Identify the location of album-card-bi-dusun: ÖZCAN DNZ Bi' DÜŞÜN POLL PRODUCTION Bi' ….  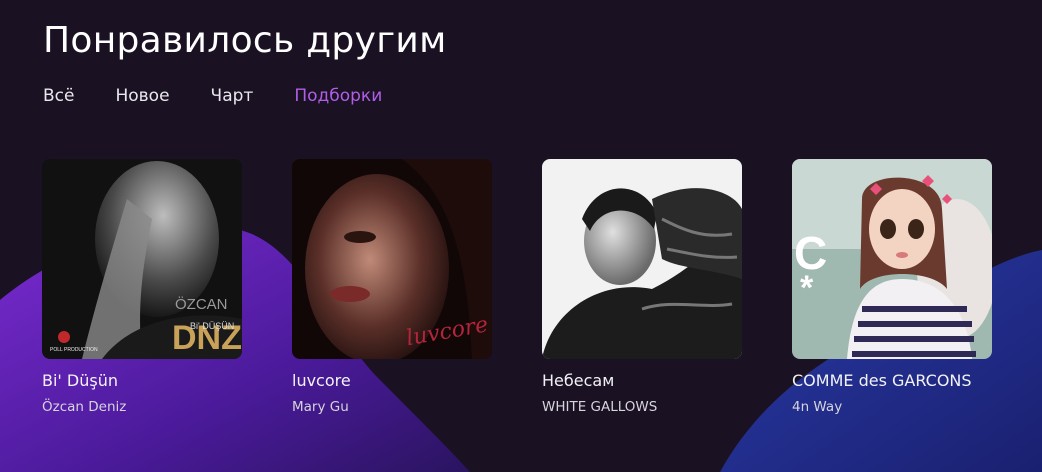
(142, 287).